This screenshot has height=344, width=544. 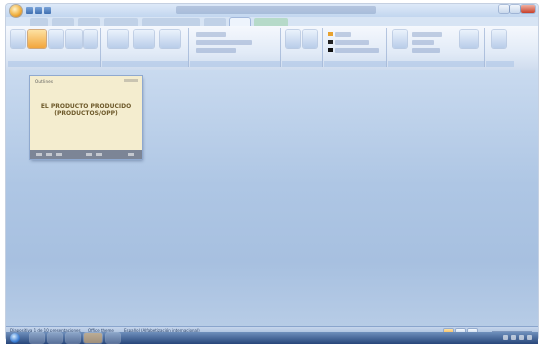 What do you see at coordinates (343, 34) in the screenshot?
I see `color-option` at bounding box center [343, 34].